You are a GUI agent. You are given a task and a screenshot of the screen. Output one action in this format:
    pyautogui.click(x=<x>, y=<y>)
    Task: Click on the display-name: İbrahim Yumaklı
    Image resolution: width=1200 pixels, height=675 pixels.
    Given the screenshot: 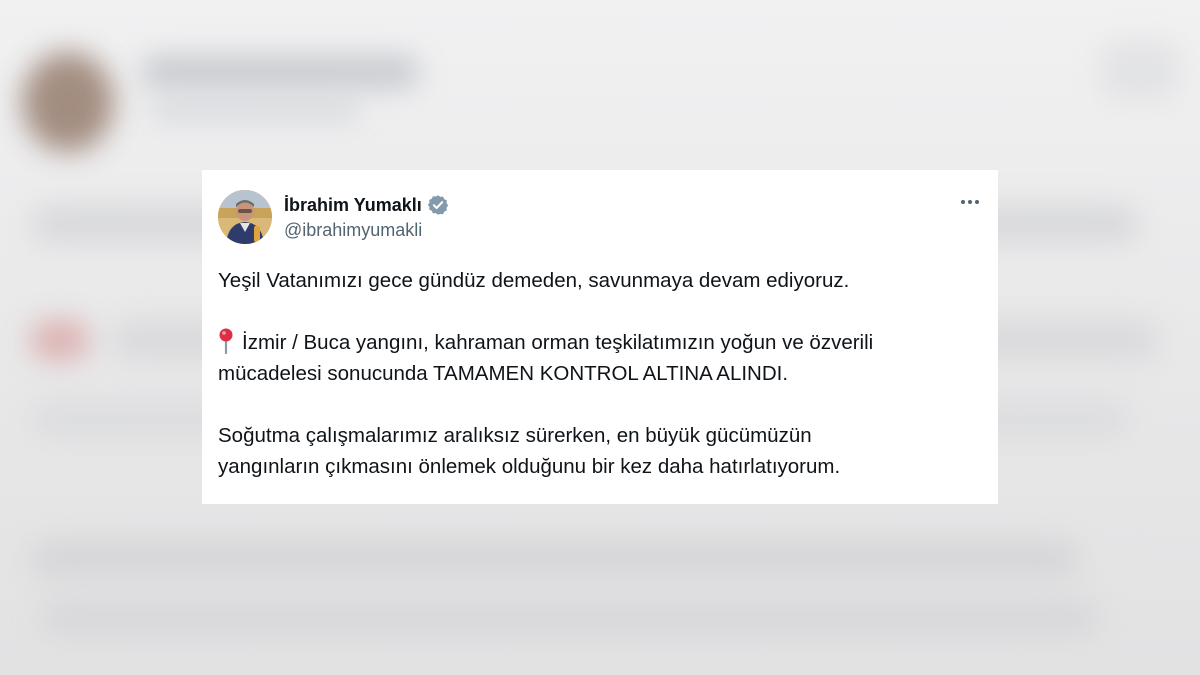 What is the action you would take?
    pyautogui.click(x=353, y=205)
    